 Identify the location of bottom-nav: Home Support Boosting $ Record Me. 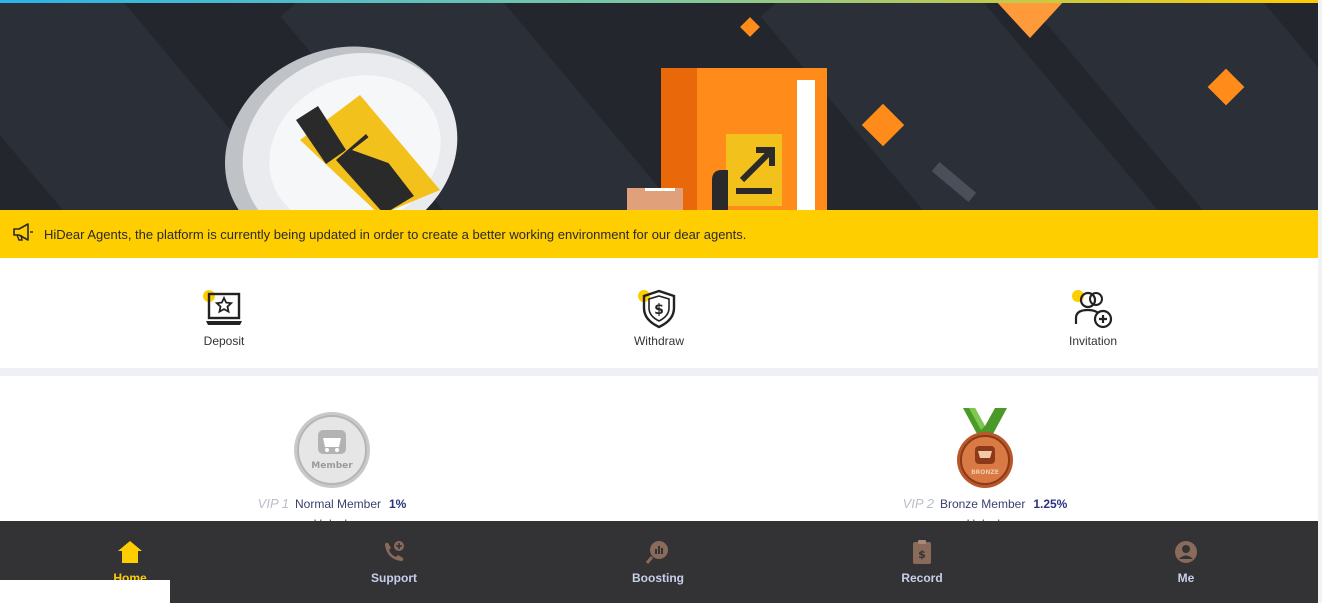
(659, 562).